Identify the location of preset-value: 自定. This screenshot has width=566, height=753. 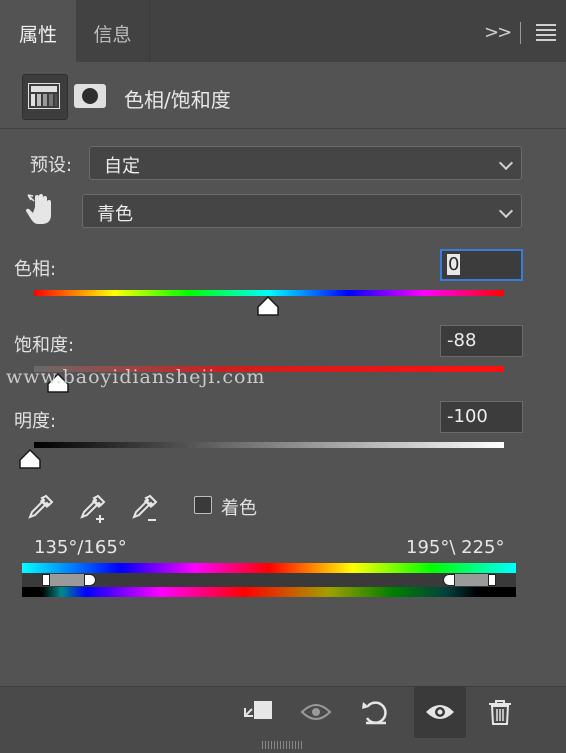
(122, 166).